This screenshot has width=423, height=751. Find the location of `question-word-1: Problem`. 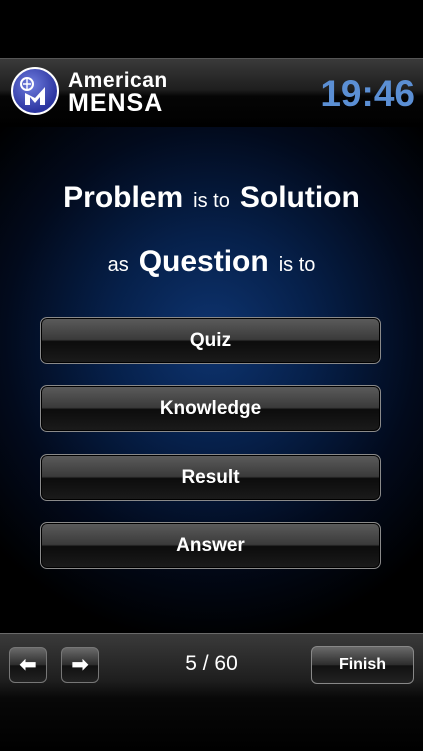

question-word-1: Problem is located at coordinates (123, 197).